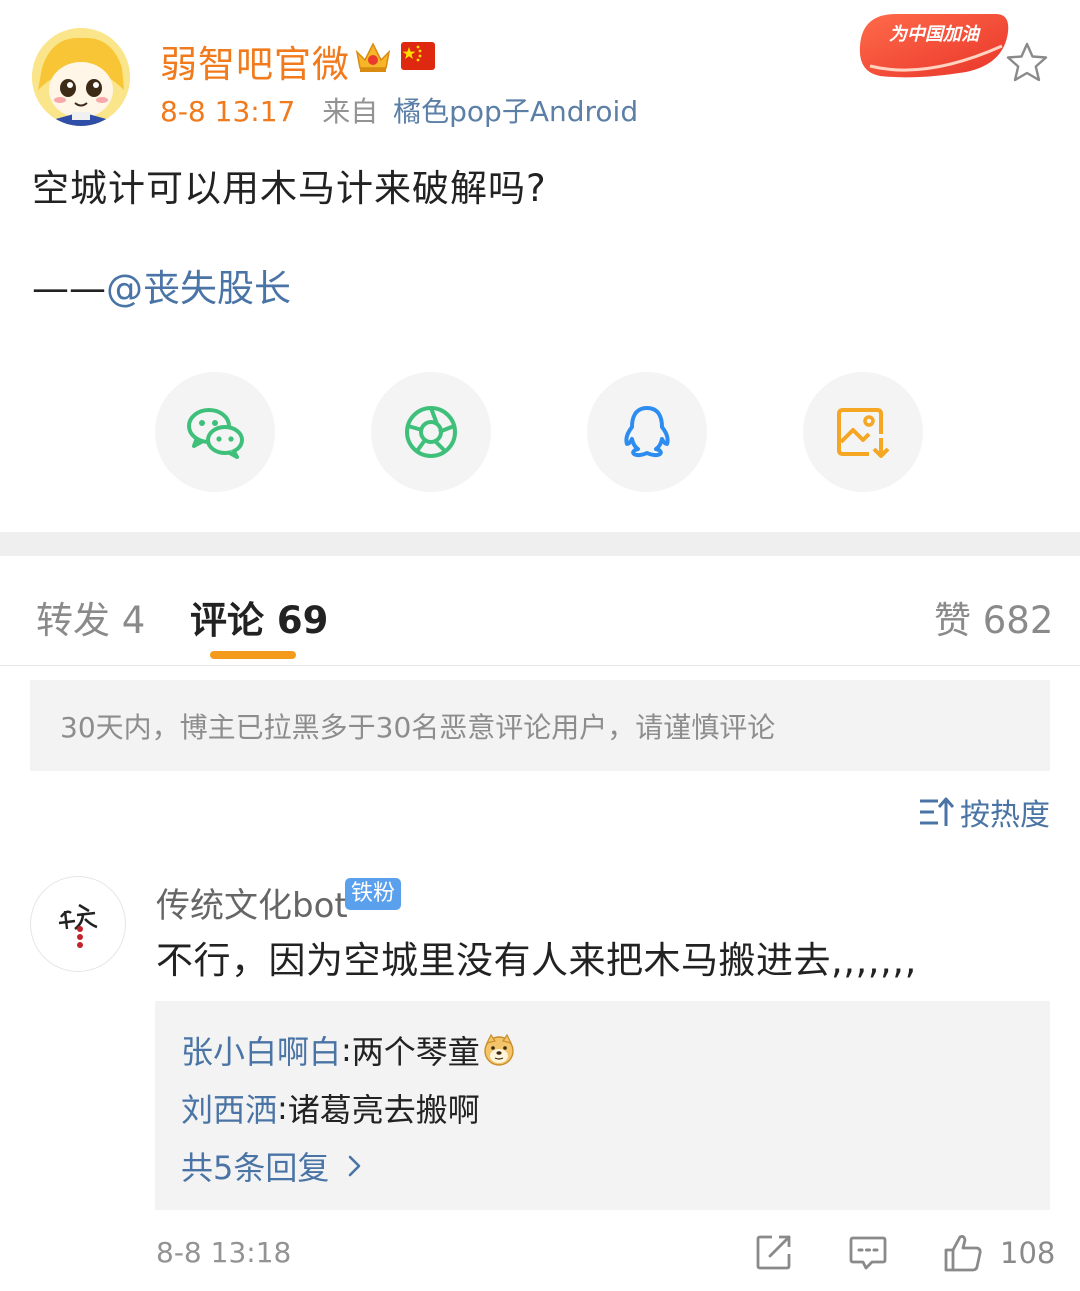  What do you see at coordinates (515, 111) in the screenshot?
I see `source-device: 橘色pop子Android` at bounding box center [515, 111].